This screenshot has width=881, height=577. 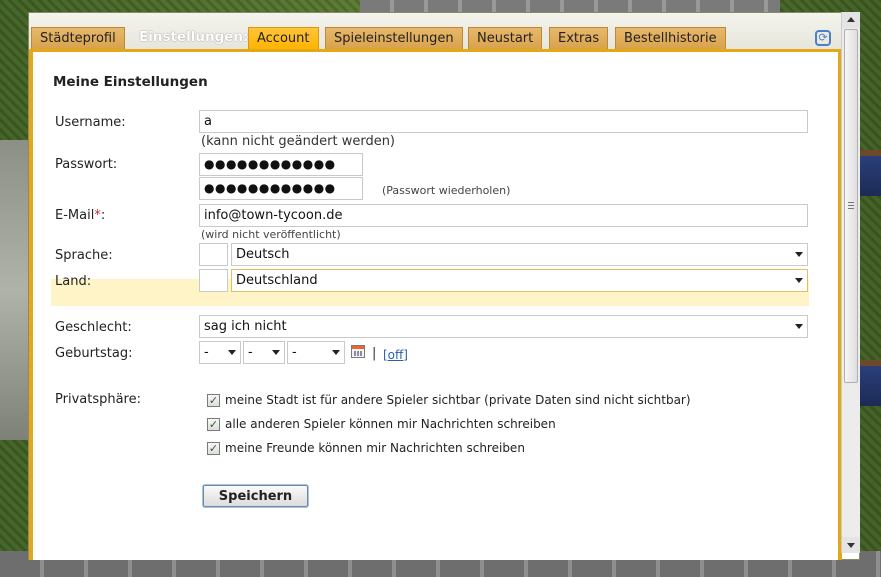 I want to click on gender-label: Geschlecht:, so click(x=93, y=327).